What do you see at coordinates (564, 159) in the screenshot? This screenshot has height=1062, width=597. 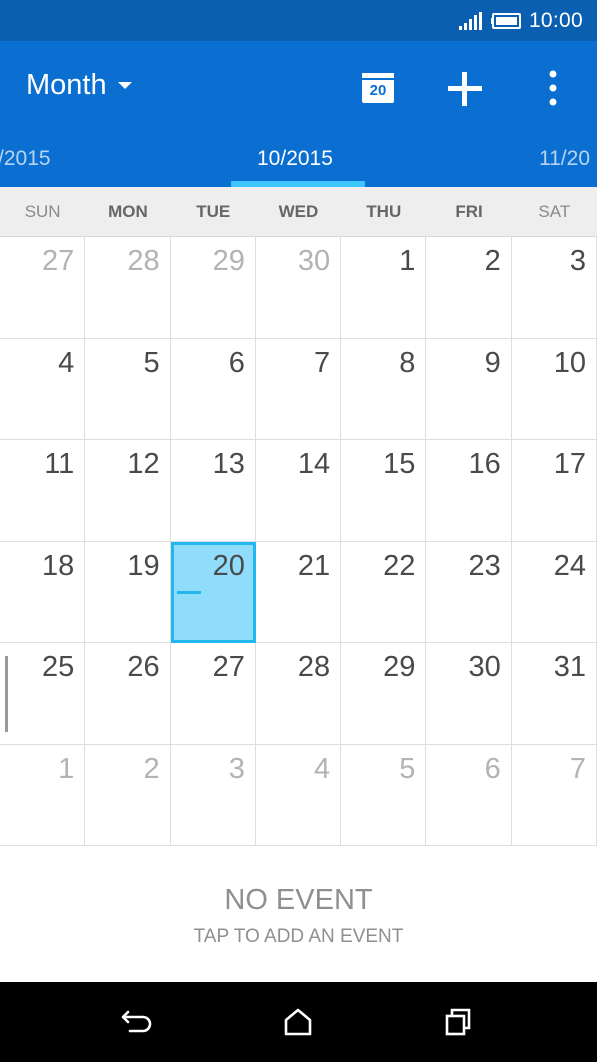 I see `tab-next-month: 11/20` at bounding box center [564, 159].